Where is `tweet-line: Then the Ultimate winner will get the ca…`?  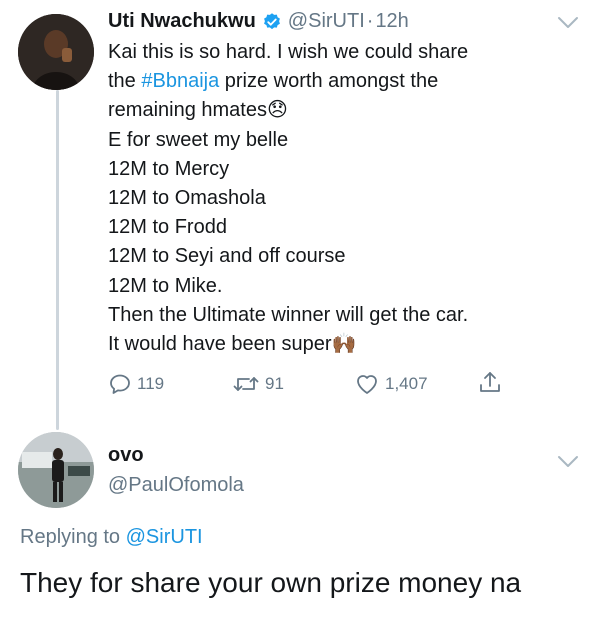
tweet-line: Then the Ultimate winner will get the ca… is located at coordinates (288, 314).